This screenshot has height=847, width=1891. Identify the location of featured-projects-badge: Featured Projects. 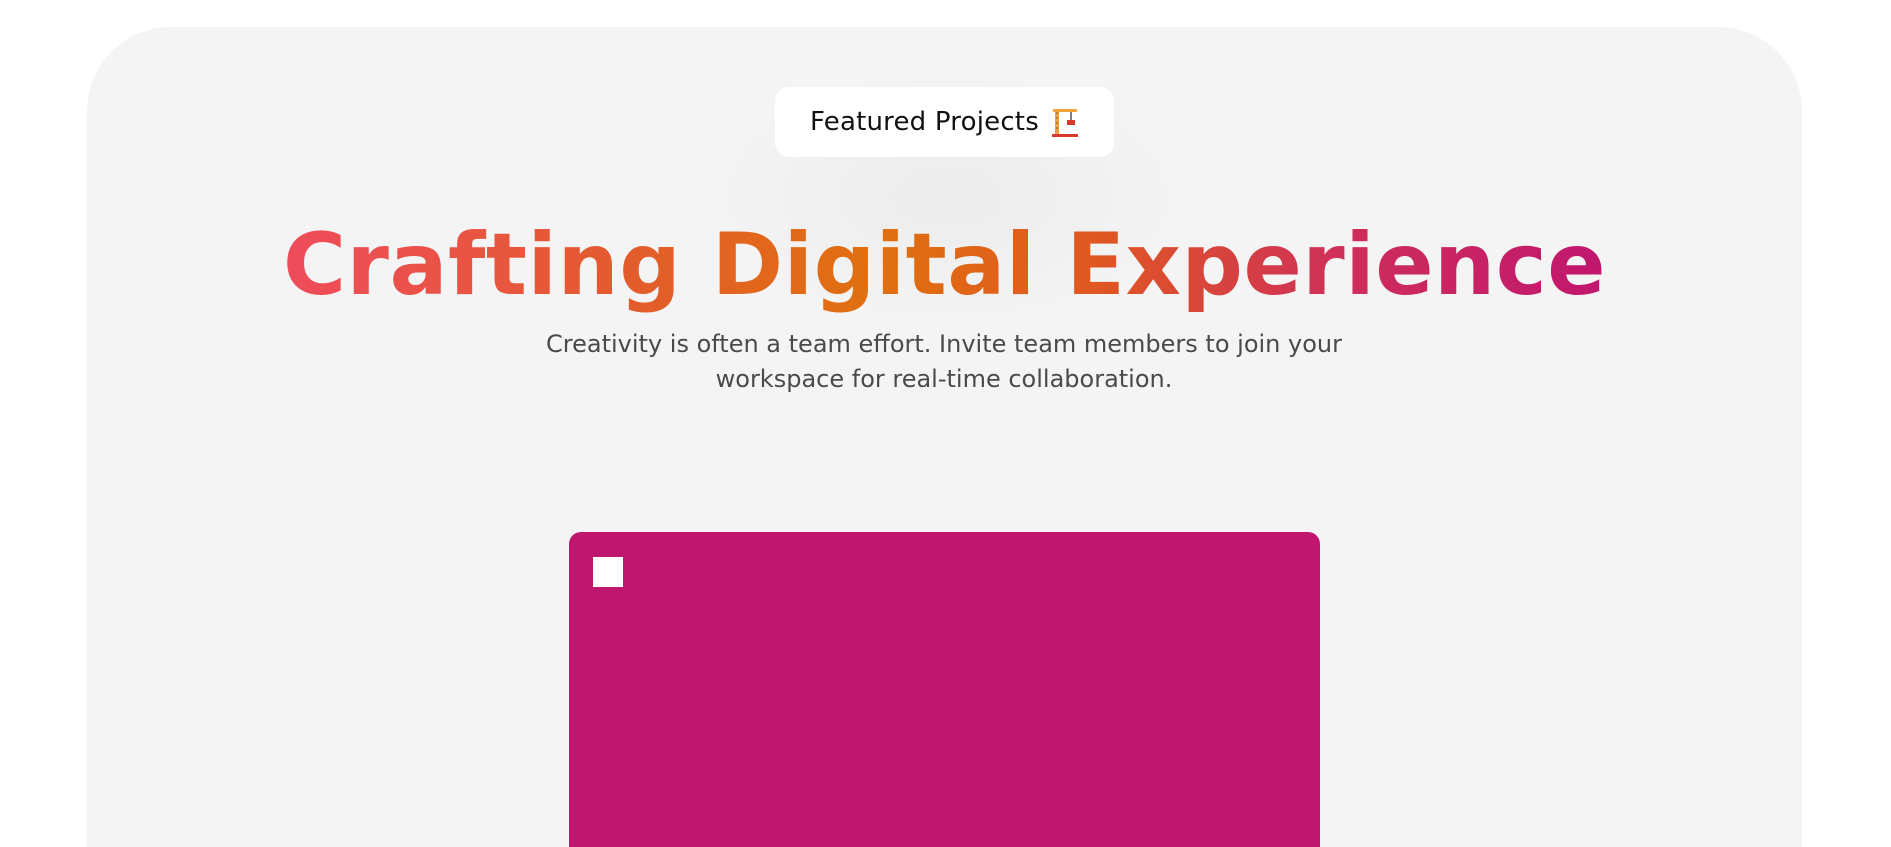
(944, 122).